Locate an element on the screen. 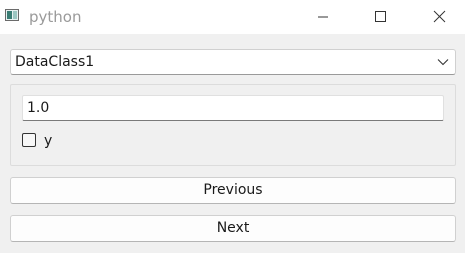  class-selector-value: DataClass1 is located at coordinates (55, 62).